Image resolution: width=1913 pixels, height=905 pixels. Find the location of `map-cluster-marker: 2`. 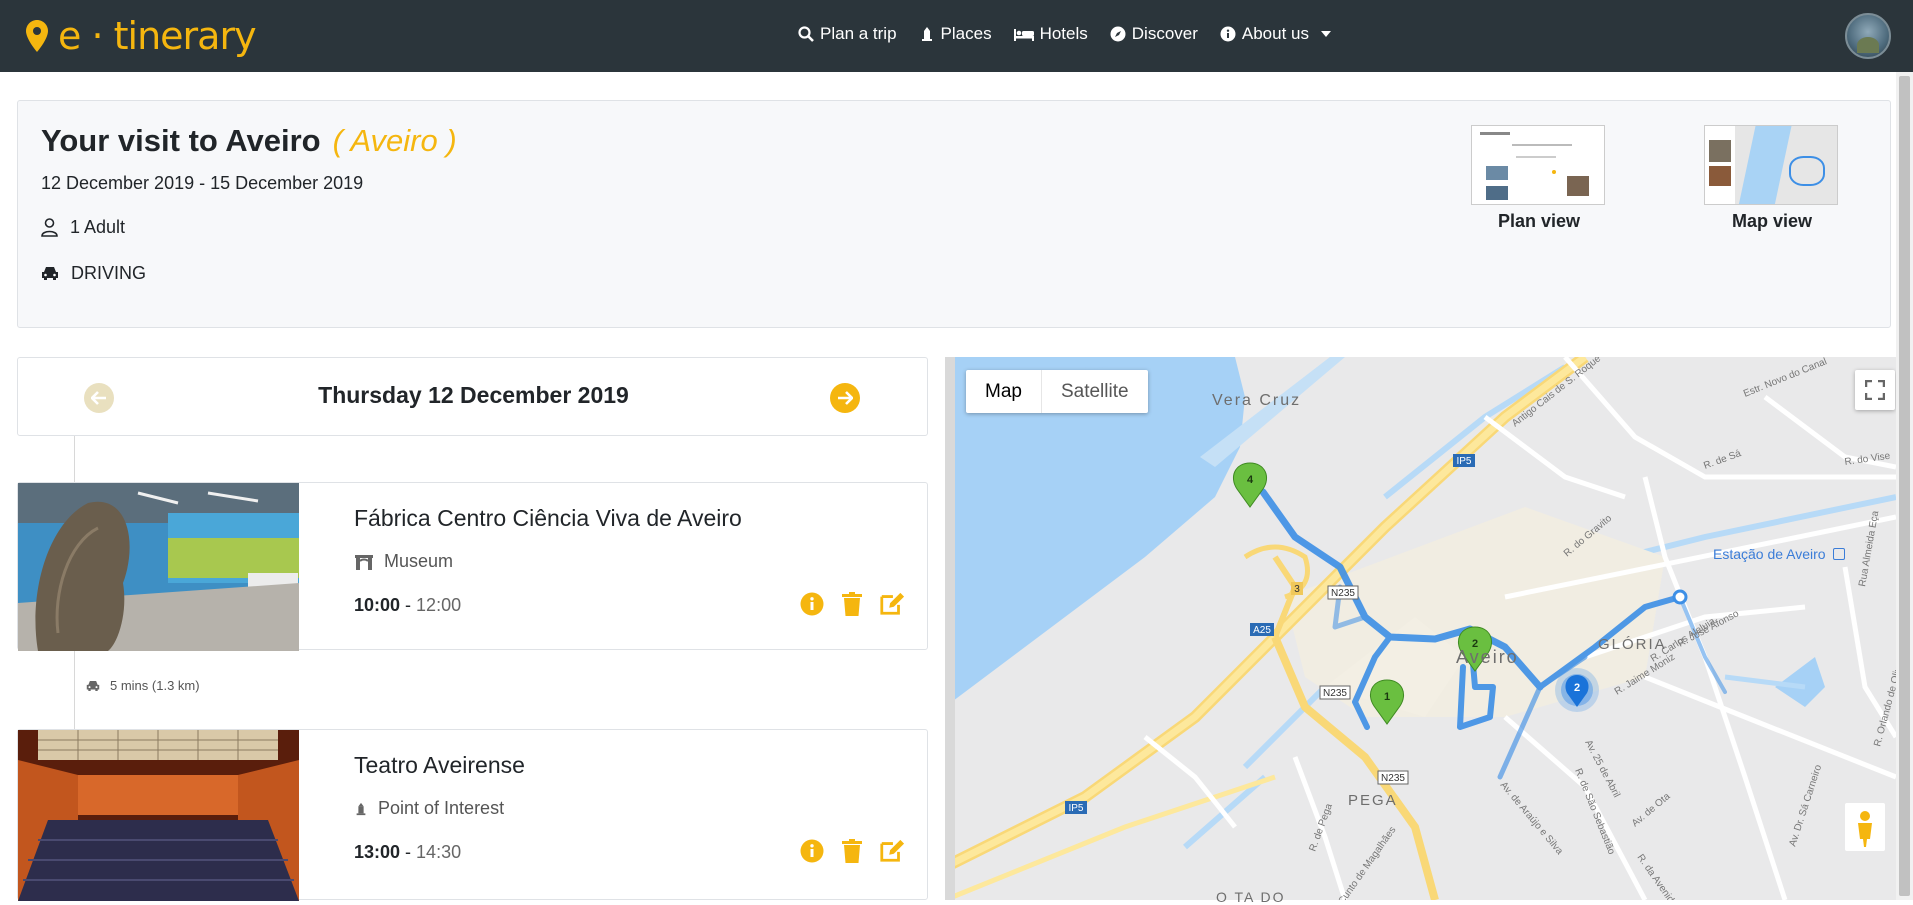

map-cluster-marker: 2 is located at coordinates (1577, 690).